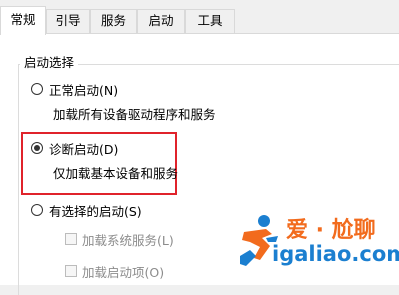  I want to click on watermark-logo: 爱 · 尬聊 igaliao.com, so click(317, 242).